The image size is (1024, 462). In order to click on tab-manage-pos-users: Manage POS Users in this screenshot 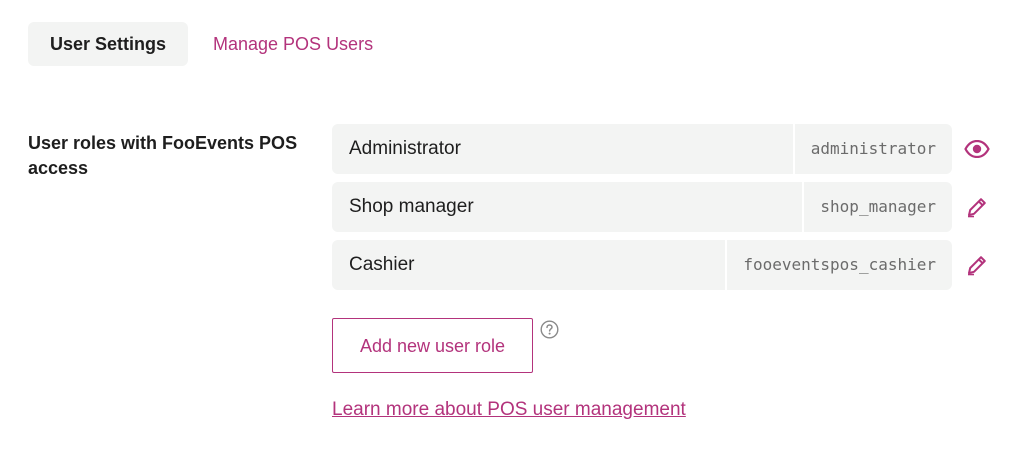, I will do `click(293, 44)`.